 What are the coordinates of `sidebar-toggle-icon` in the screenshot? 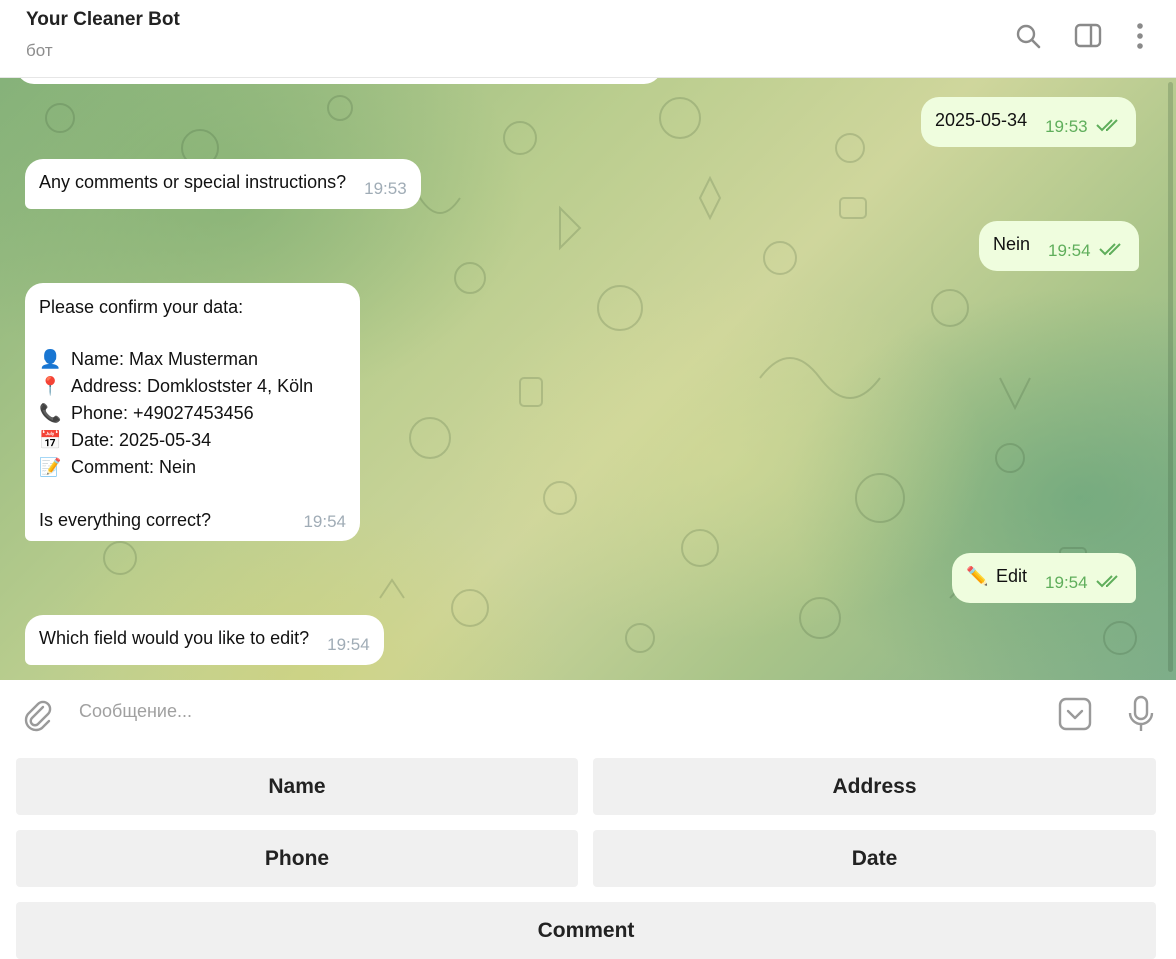 It's located at (1088, 36).